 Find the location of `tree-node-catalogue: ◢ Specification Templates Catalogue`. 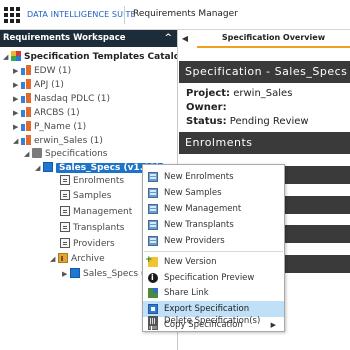

tree-node-catalogue: ◢ Specification Templates Catalogue is located at coordinates (90, 57).